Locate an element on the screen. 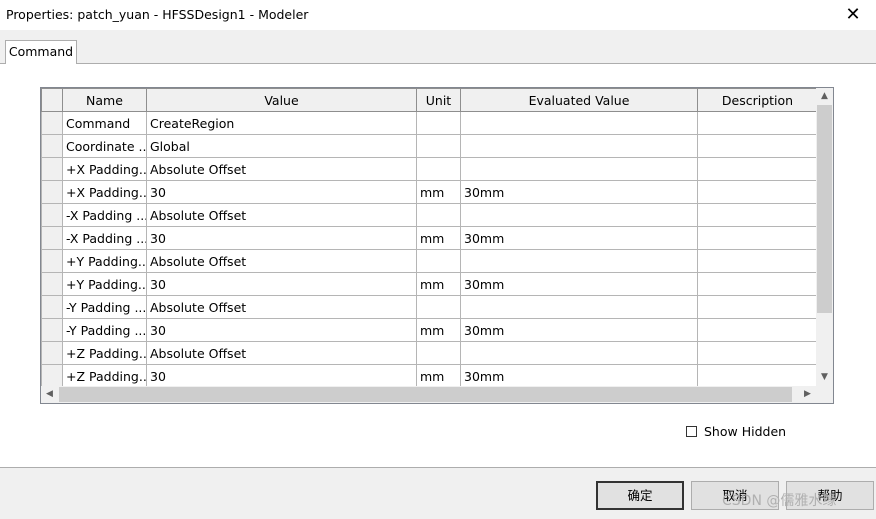 This screenshot has height=519, width=876. table-row: -Y Padding ... Absolute Offset is located at coordinates (429, 307).